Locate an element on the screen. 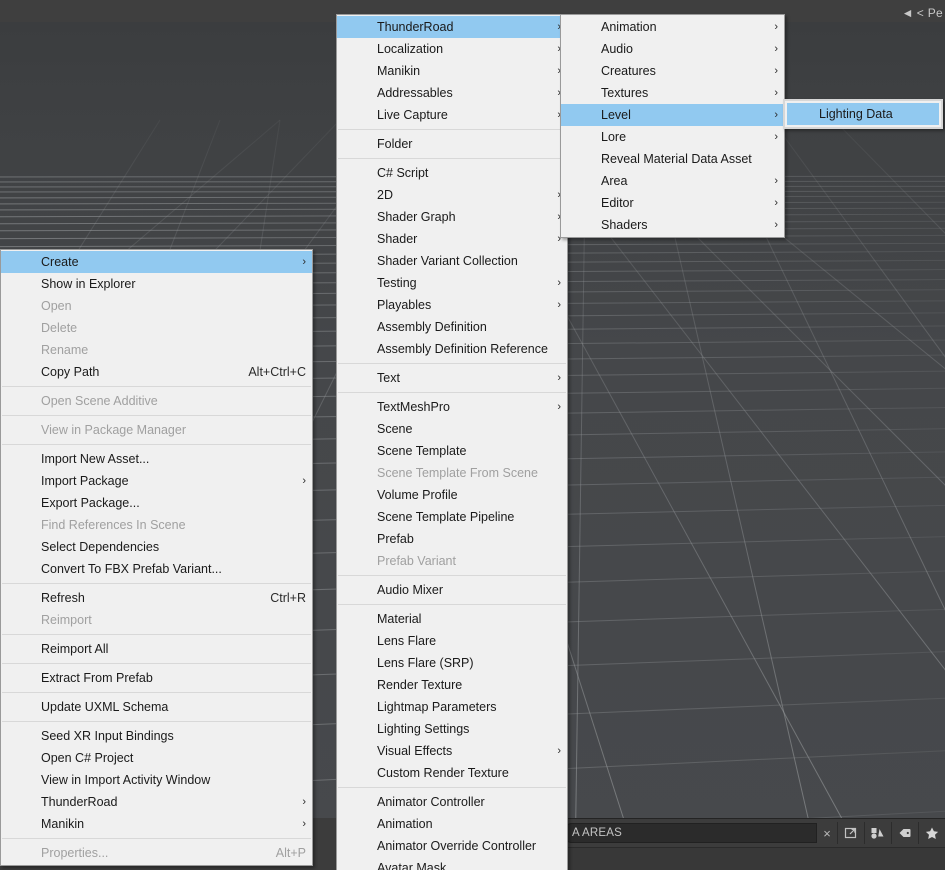 The height and width of the screenshot is (870, 945). project-browser-search-row: A AREAS × is located at coordinates (754, 833).